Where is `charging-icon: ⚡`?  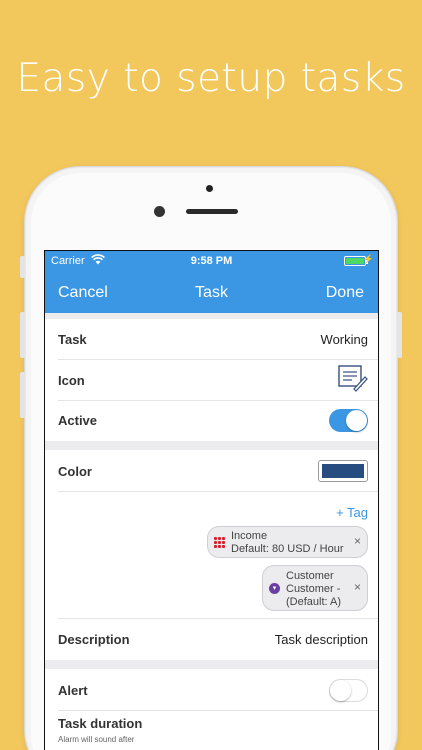 charging-icon: ⚡ is located at coordinates (368, 259).